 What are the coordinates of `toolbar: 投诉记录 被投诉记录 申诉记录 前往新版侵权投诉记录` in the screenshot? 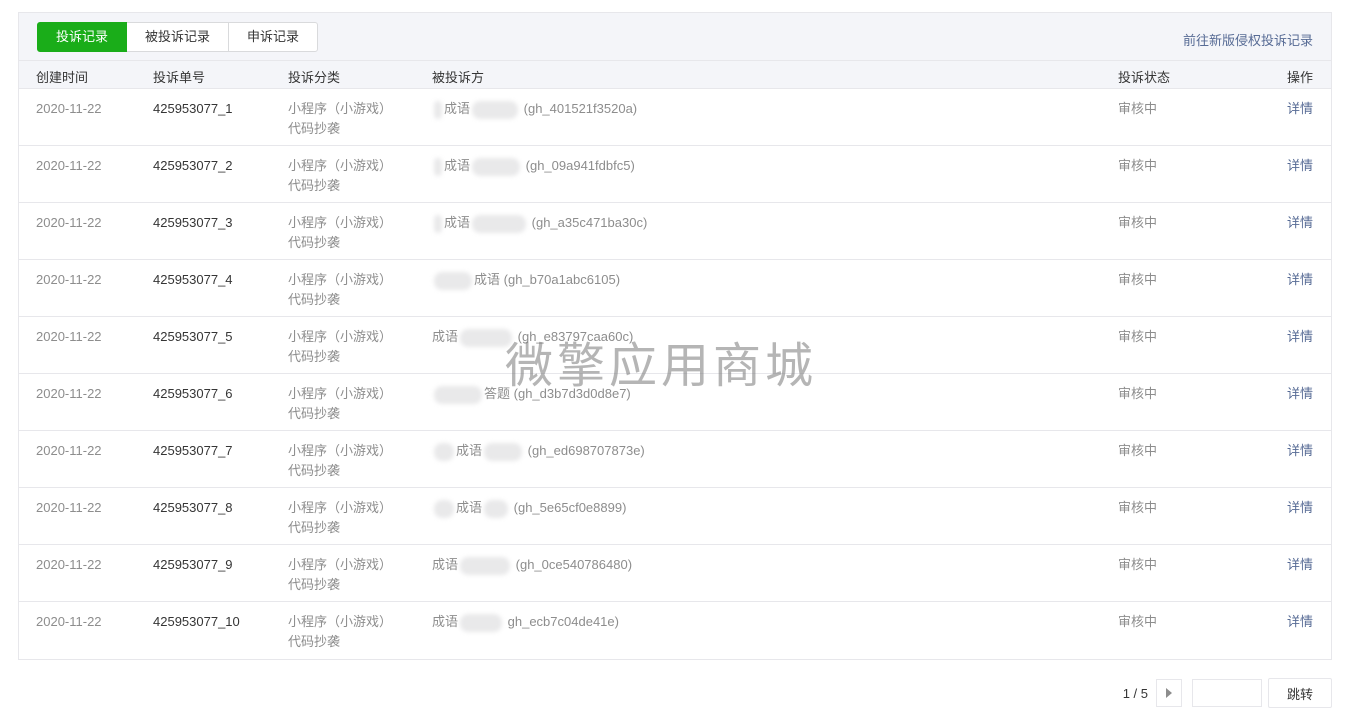 It's located at (675, 37).